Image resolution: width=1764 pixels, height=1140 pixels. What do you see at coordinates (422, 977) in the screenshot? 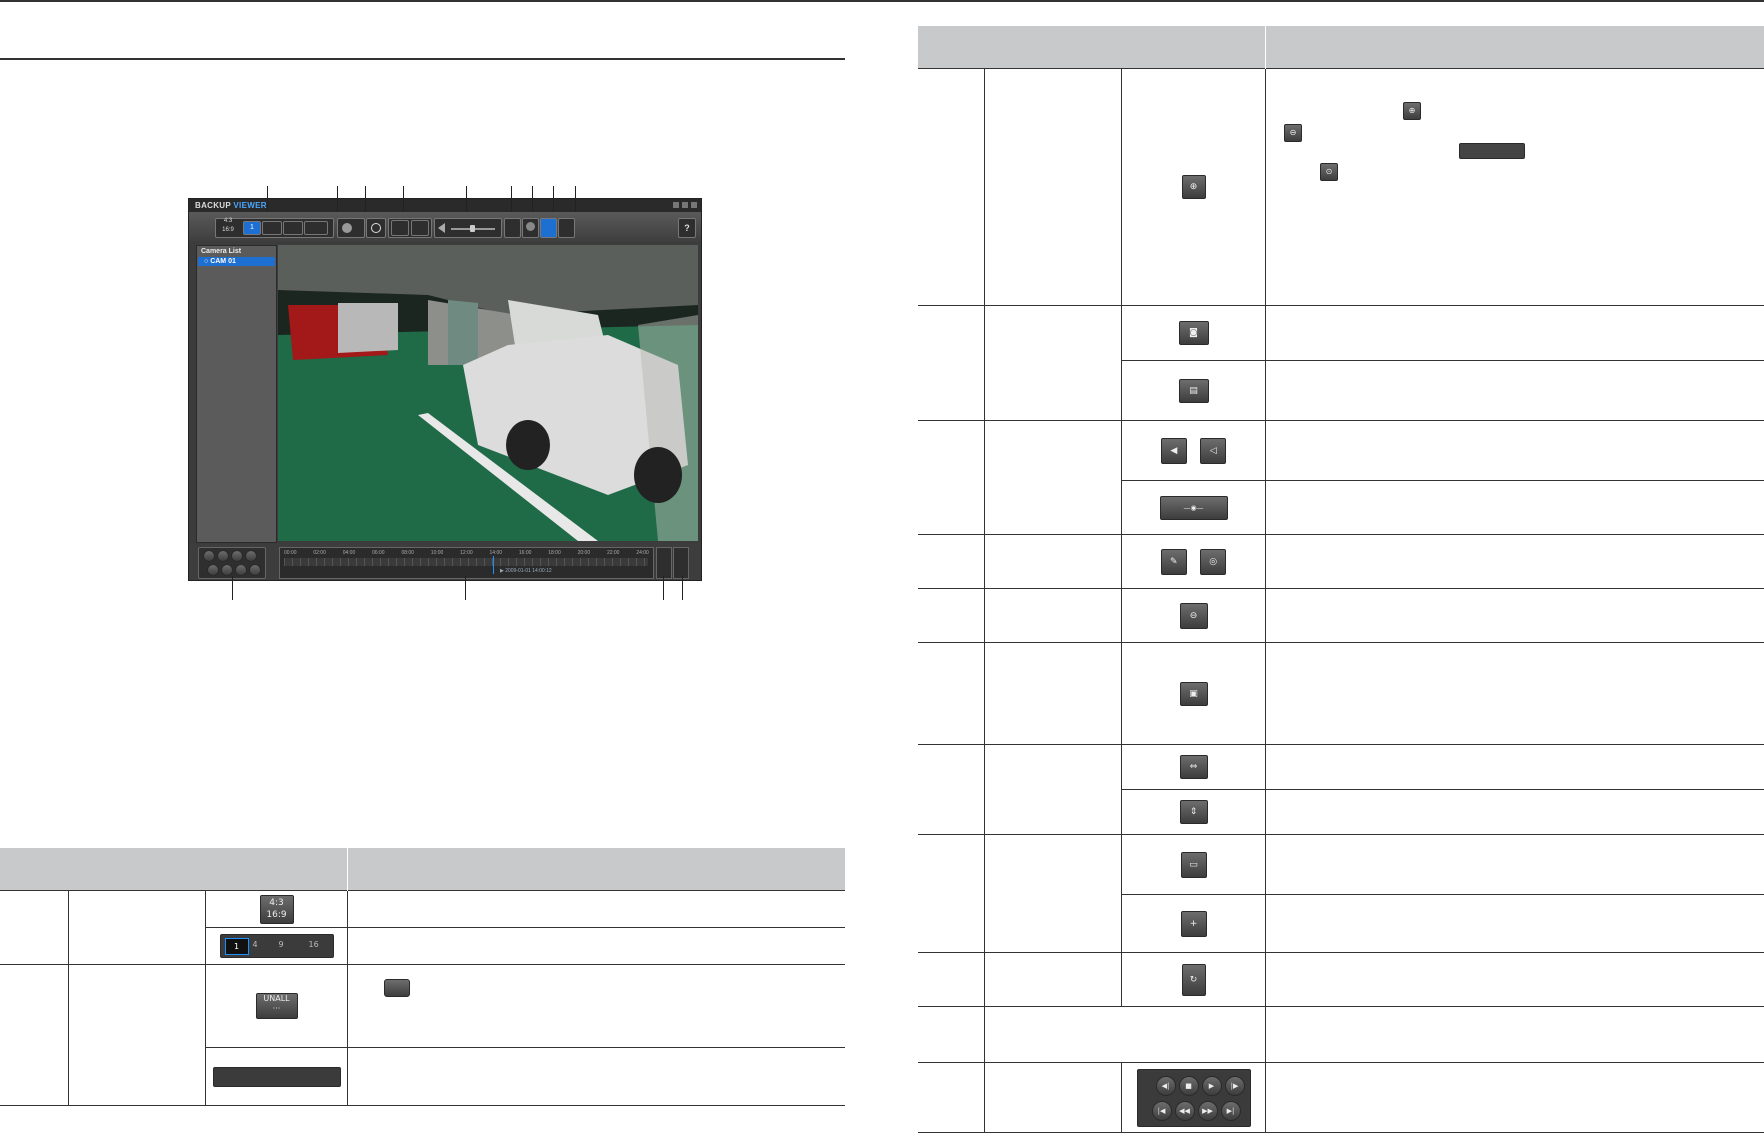
I see `left-table: 4:3 16:9 1 4 9 16 UNALL ···` at bounding box center [422, 977].